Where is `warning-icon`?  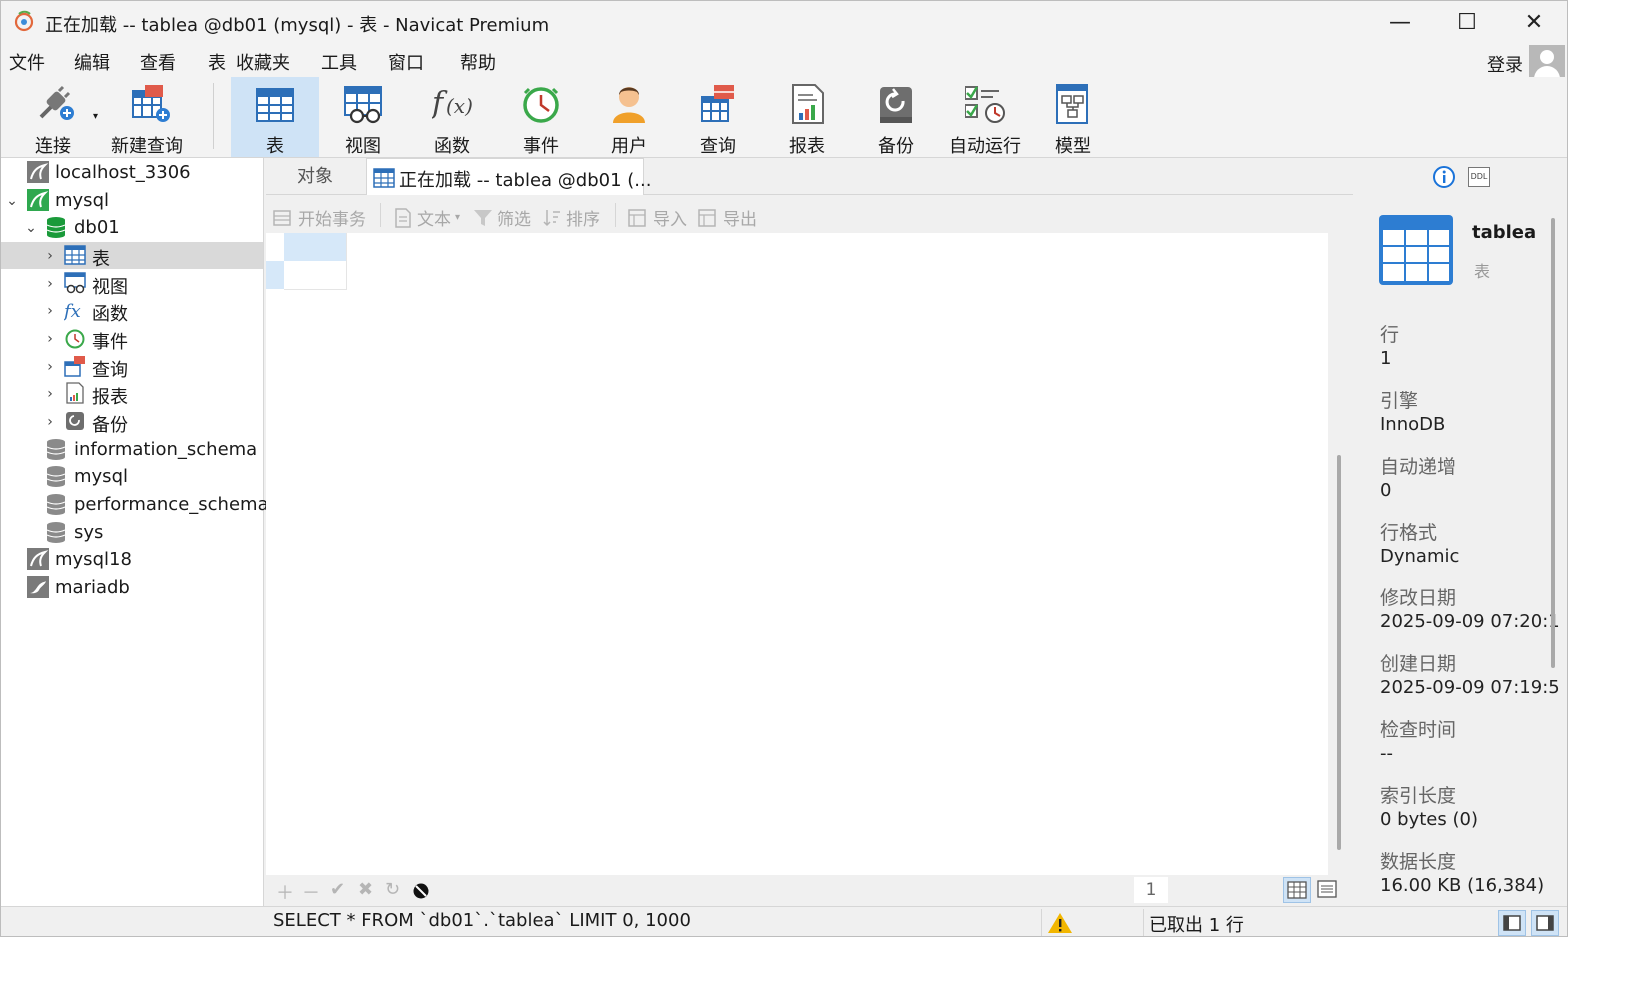
warning-icon is located at coordinates (1060, 923).